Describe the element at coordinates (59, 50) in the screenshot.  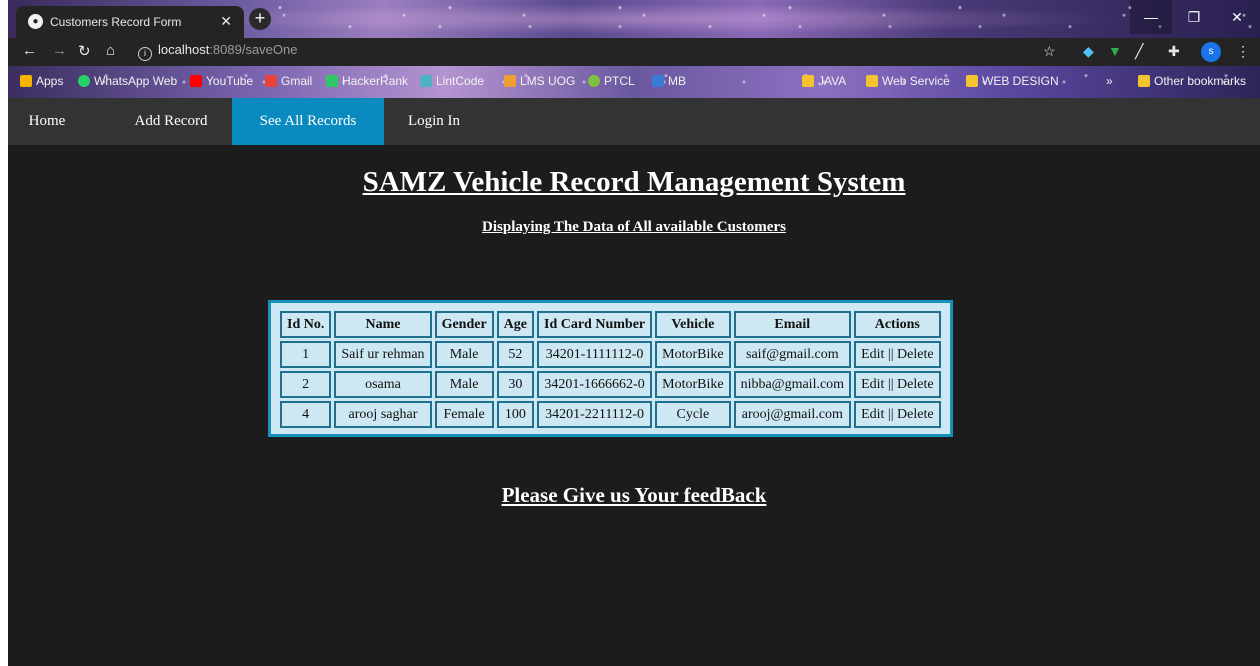
I see `forward-arrow-icon: →` at that location.